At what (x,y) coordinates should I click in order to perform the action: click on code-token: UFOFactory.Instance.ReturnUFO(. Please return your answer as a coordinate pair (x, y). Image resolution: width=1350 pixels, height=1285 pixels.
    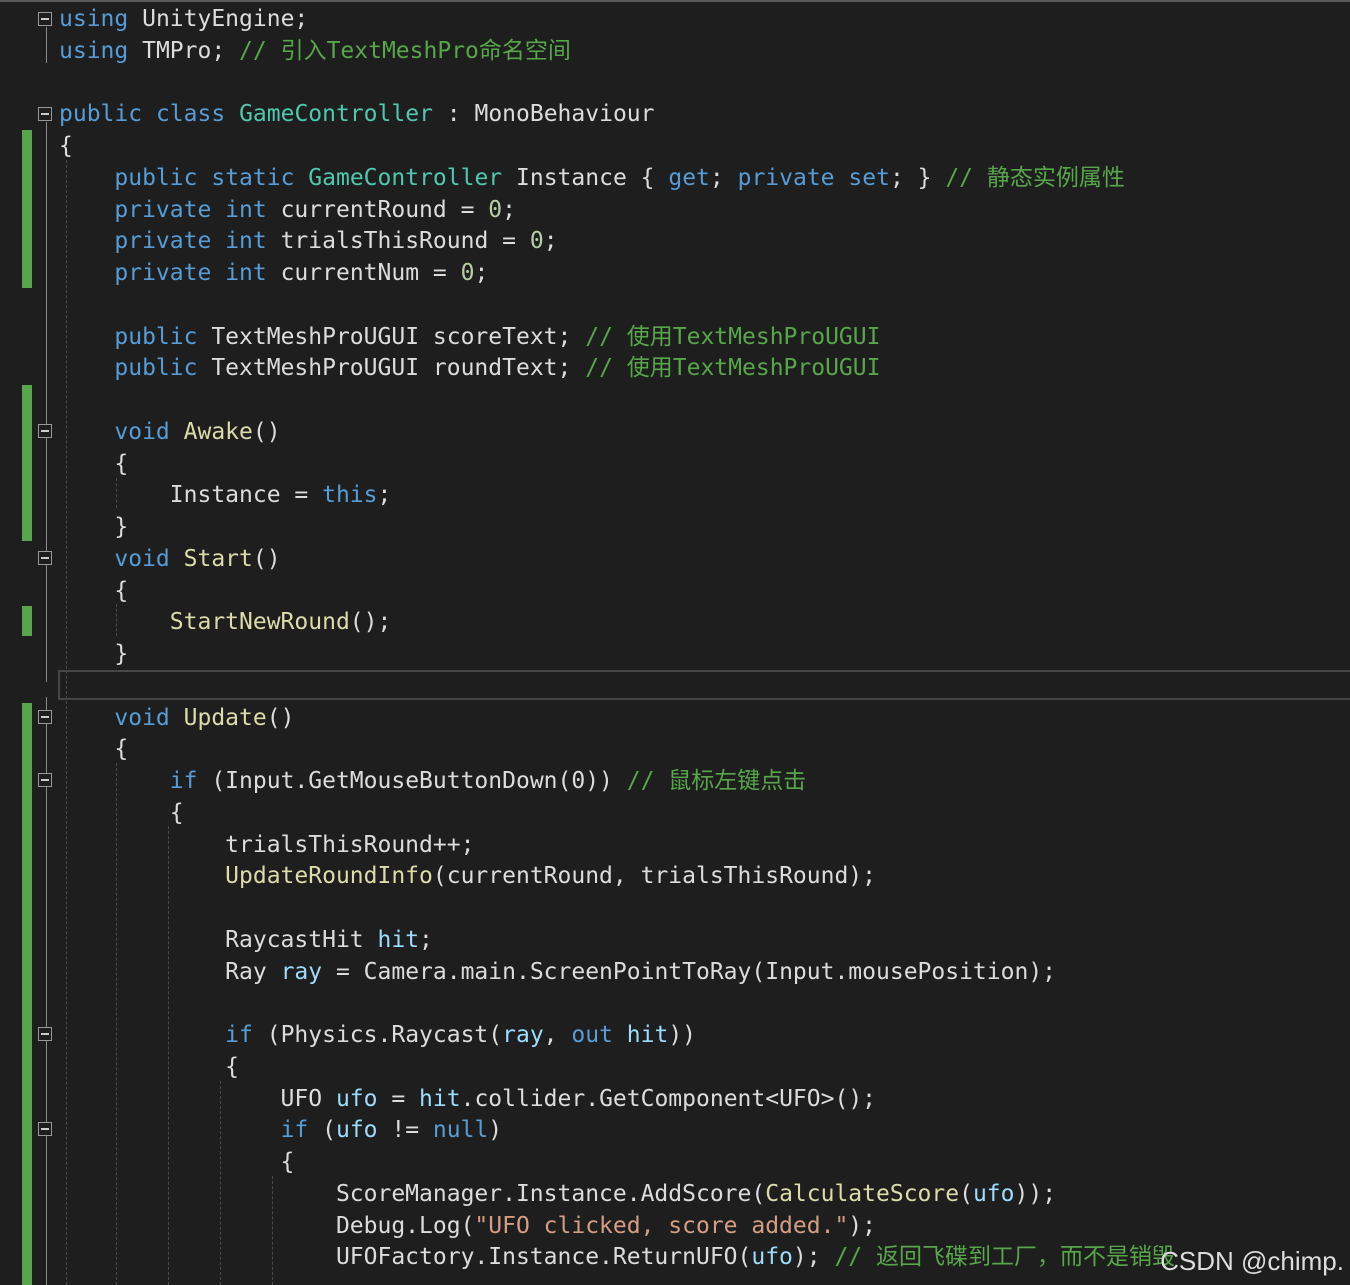
    Looking at the image, I should click on (405, 1257).